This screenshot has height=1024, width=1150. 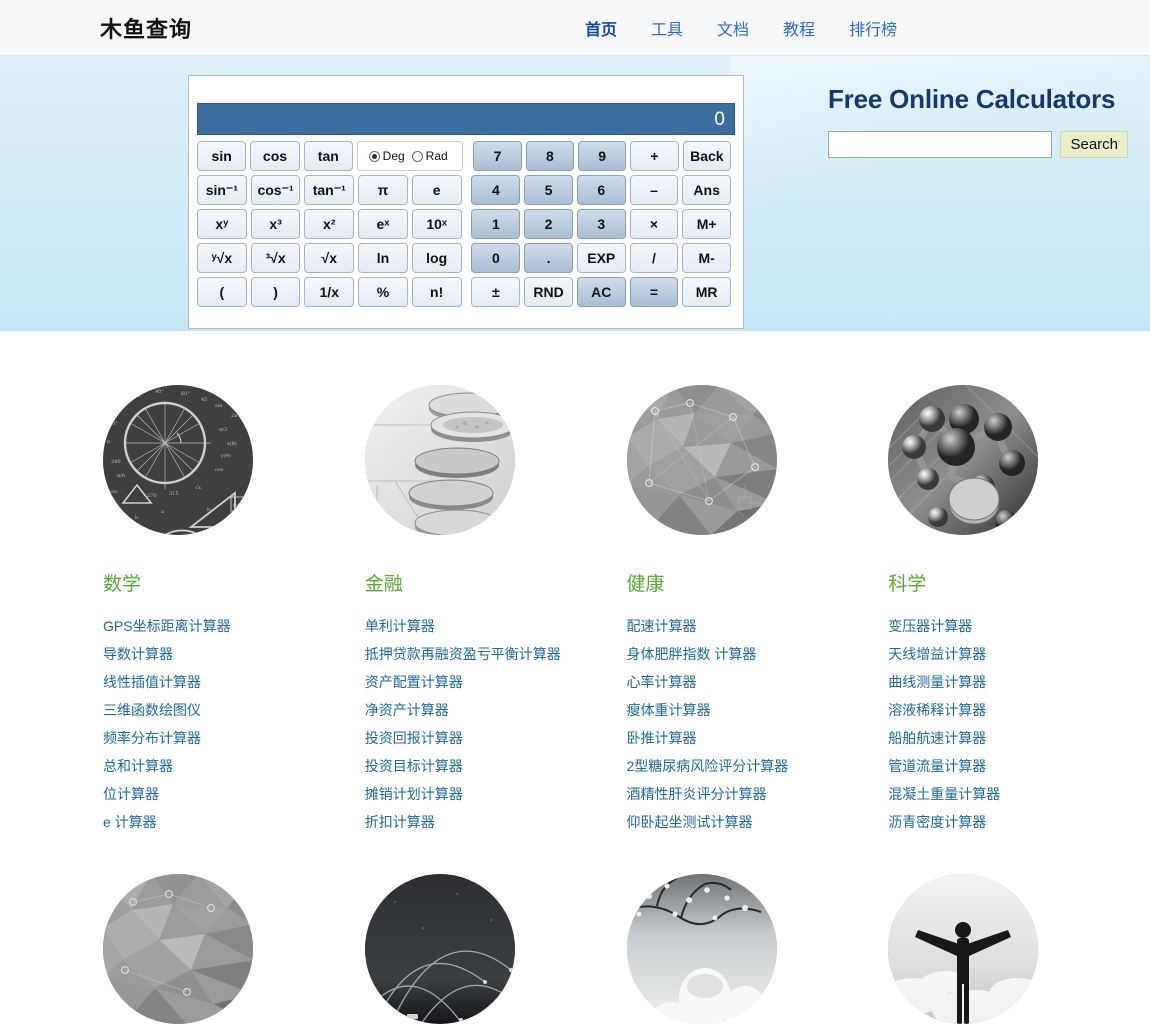 What do you see at coordinates (146, 28) in the screenshot?
I see `site-logo: 木鱼查询` at bounding box center [146, 28].